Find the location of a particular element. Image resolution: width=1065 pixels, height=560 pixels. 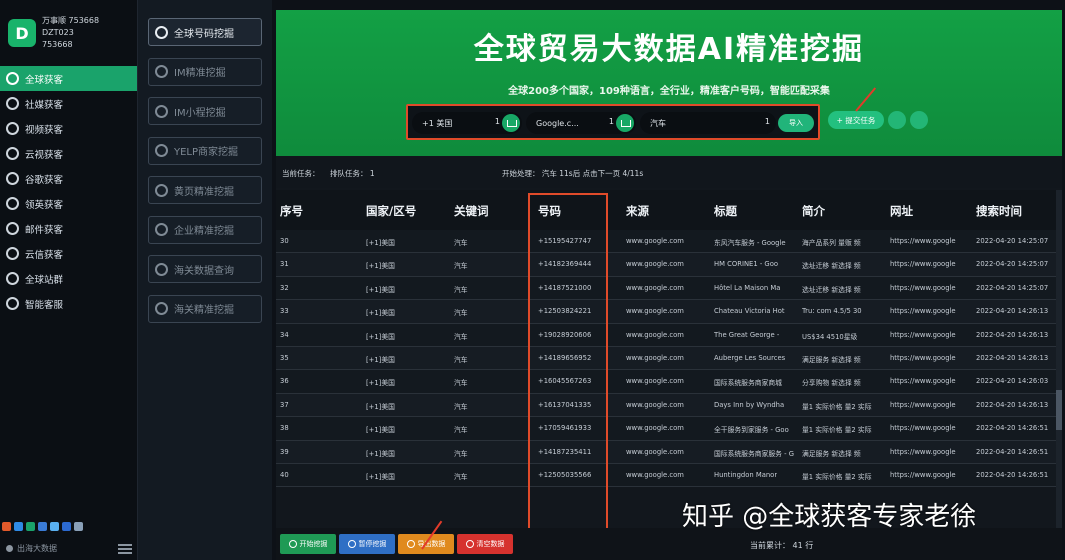

table-cell: 海产品系列 量贩 频 is located at coordinates (831, 243).